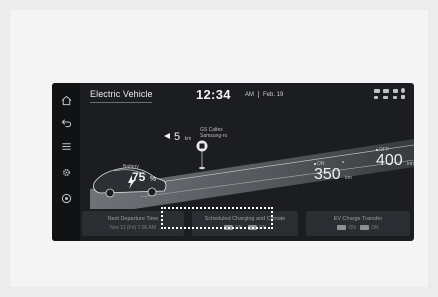 The width and height of the screenshot is (438, 297). I want to click on mute-icon, so click(395, 97).